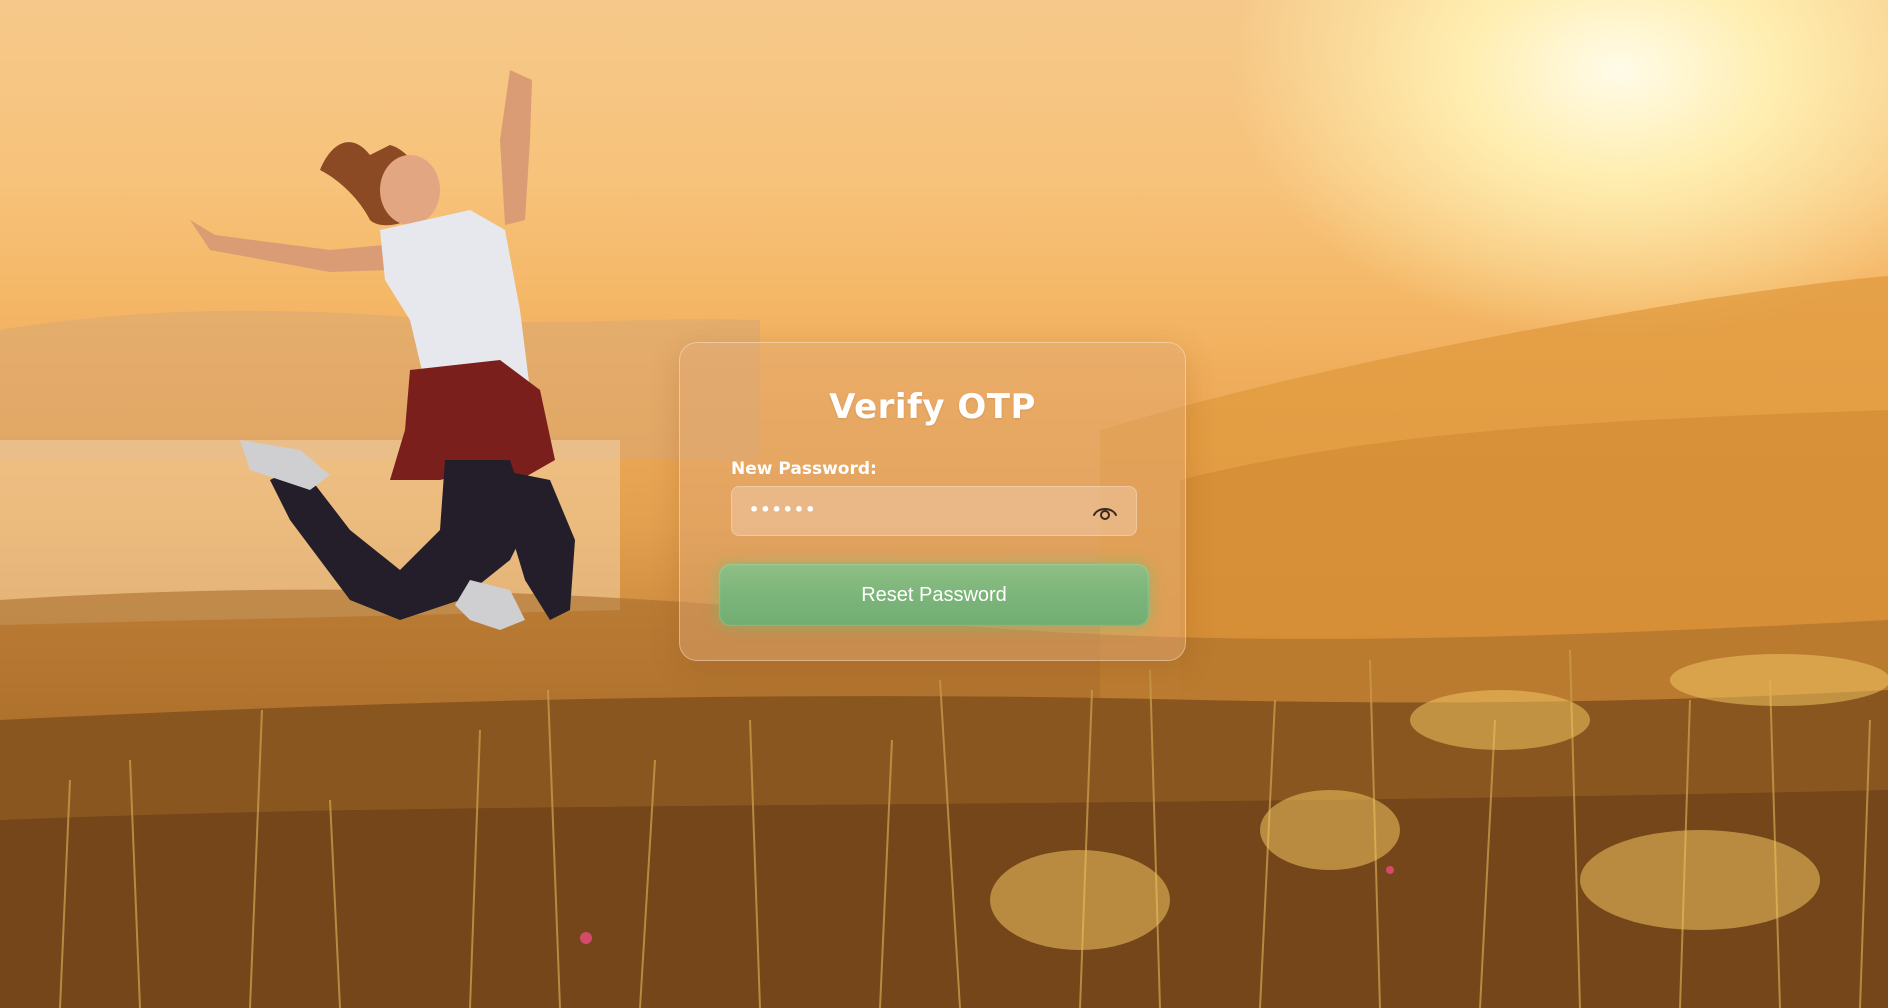 The height and width of the screenshot is (1008, 1888). I want to click on reset-password-button: Reset Password, so click(934, 595).